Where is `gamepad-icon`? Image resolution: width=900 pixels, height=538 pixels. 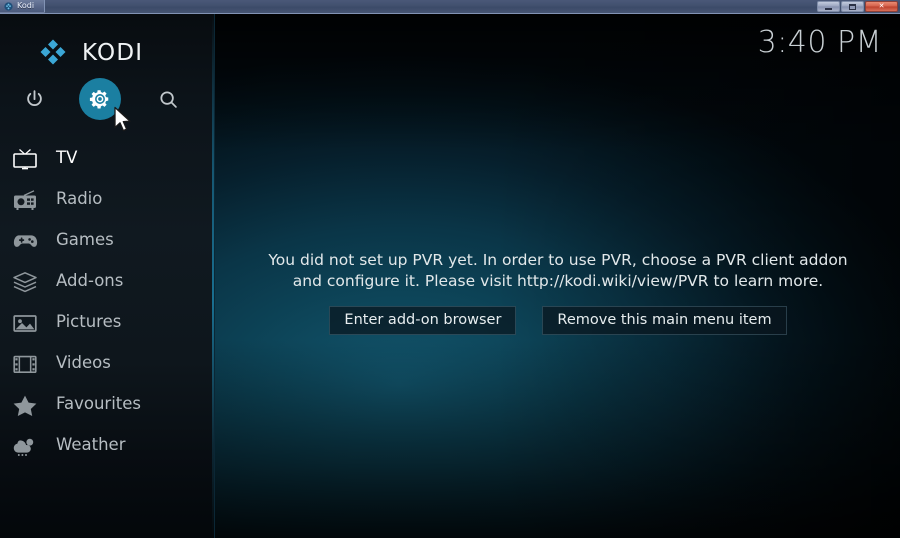
gamepad-icon is located at coordinates (25, 241).